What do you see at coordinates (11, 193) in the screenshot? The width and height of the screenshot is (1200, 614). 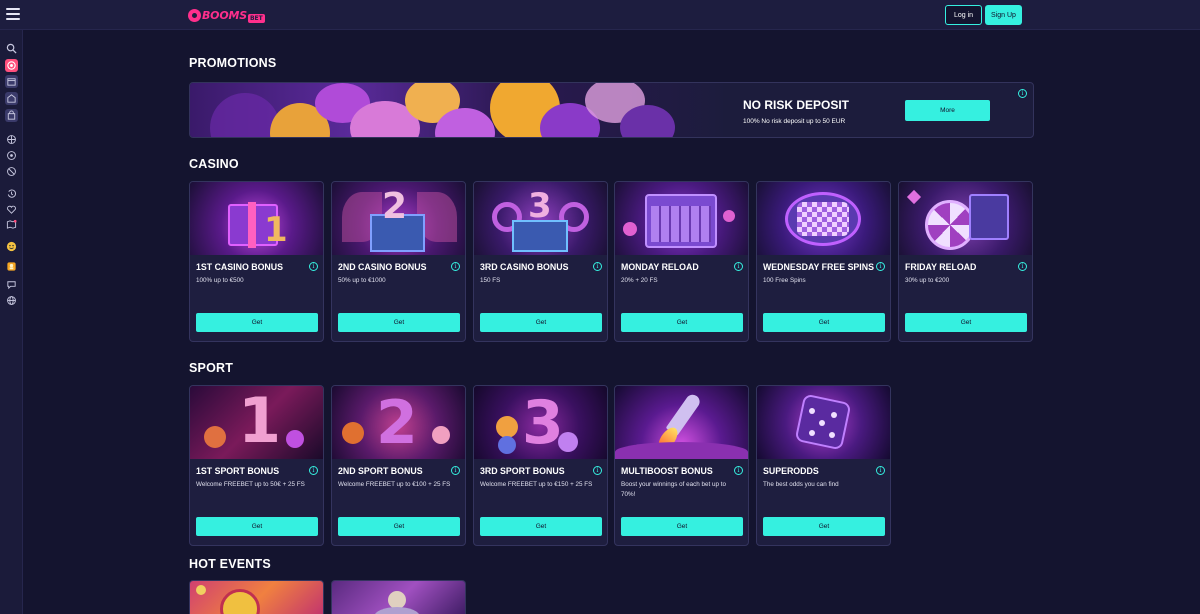 I see `history-icon` at bounding box center [11, 193].